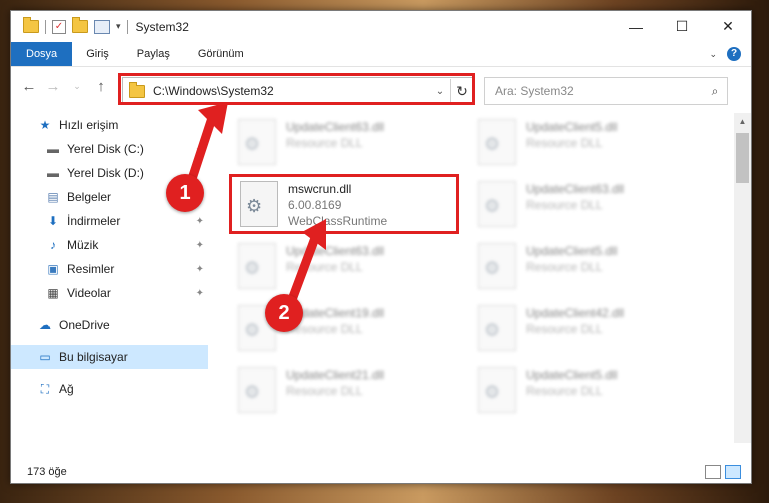 The image size is (769, 503). What do you see at coordinates (89, 197) in the screenshot?
I see `sidebar-item-label: Belgeler` at bounding box center [89, 197].